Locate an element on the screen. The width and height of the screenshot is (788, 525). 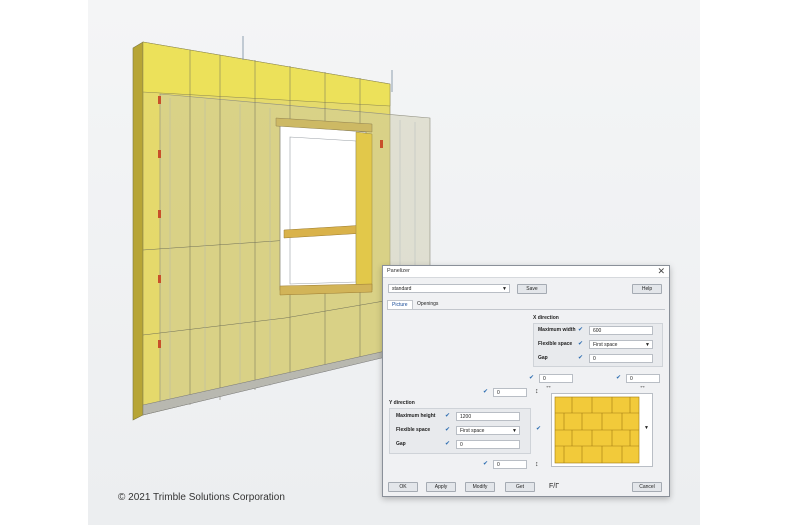
window-glass is located at coordinates (323, 210).